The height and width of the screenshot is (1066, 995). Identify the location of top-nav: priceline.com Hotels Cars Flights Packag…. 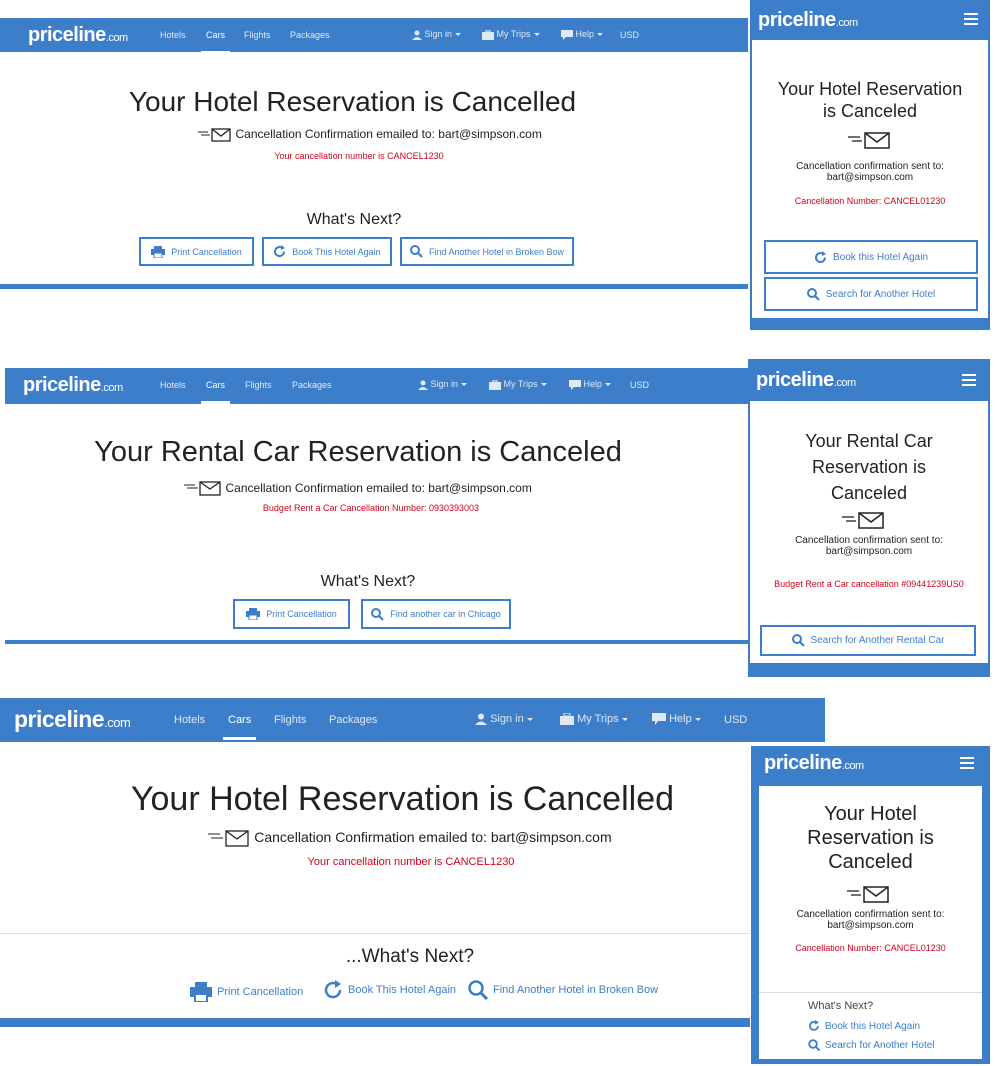
(376, 386).